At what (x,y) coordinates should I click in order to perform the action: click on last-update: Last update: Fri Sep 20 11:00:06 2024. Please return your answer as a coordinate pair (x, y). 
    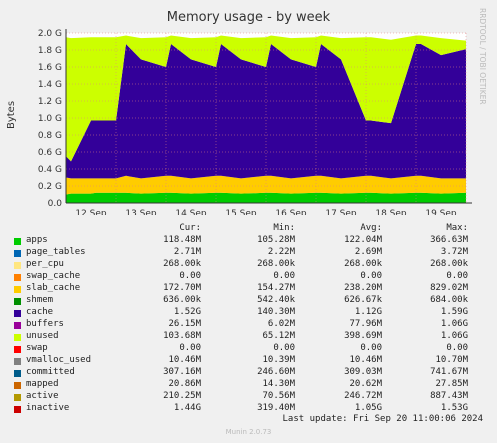
    Looking at the image, I should click on (382, 419).